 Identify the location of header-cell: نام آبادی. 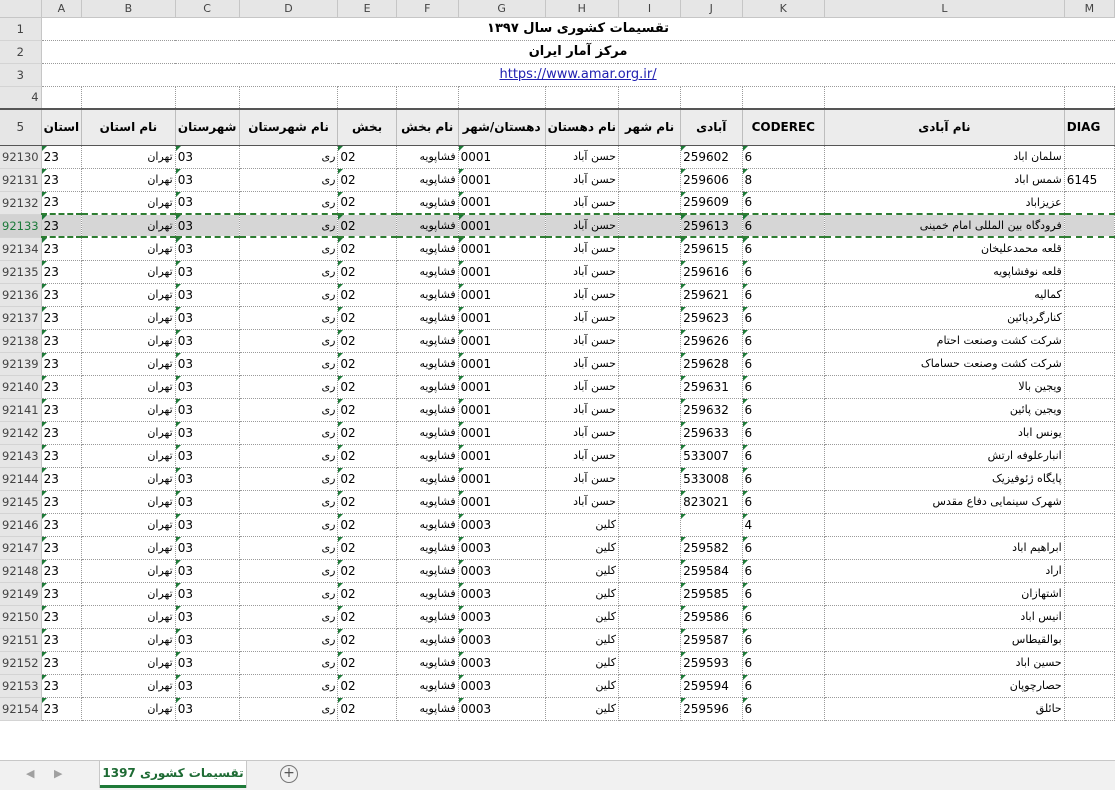
(944, 127).